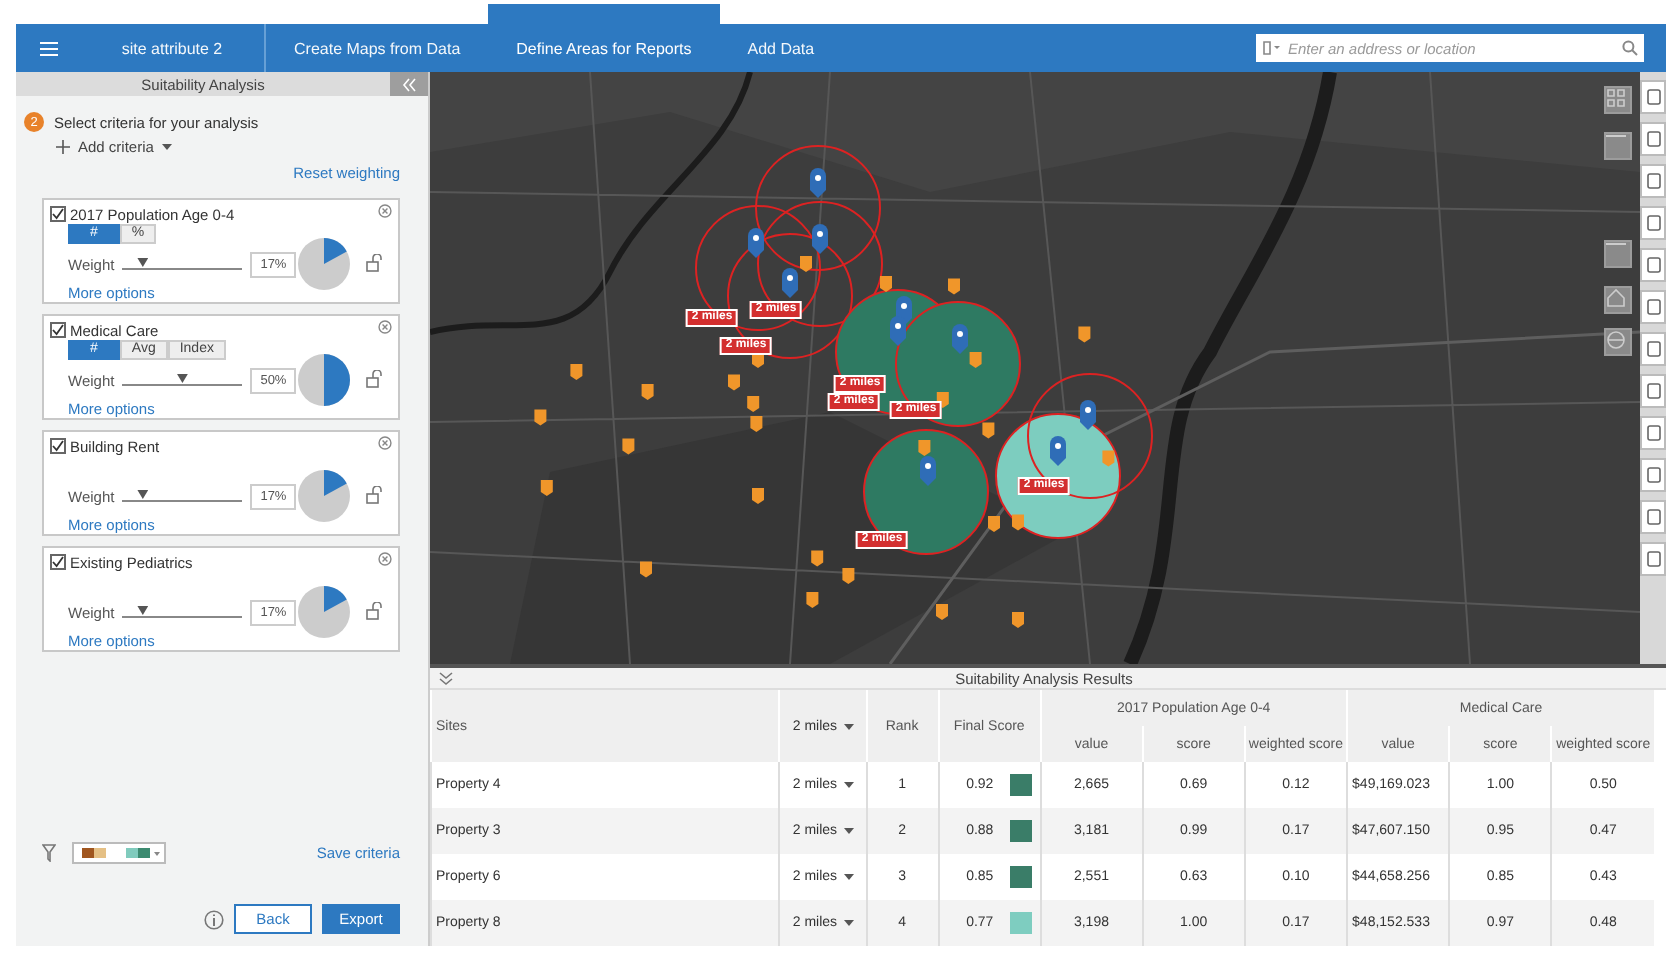 This screenshot has height=970, width=1666. What do you see at coordinates (446, 678) in the screenshot?
I see `collapse-icon` at bounding box center [446, 678].